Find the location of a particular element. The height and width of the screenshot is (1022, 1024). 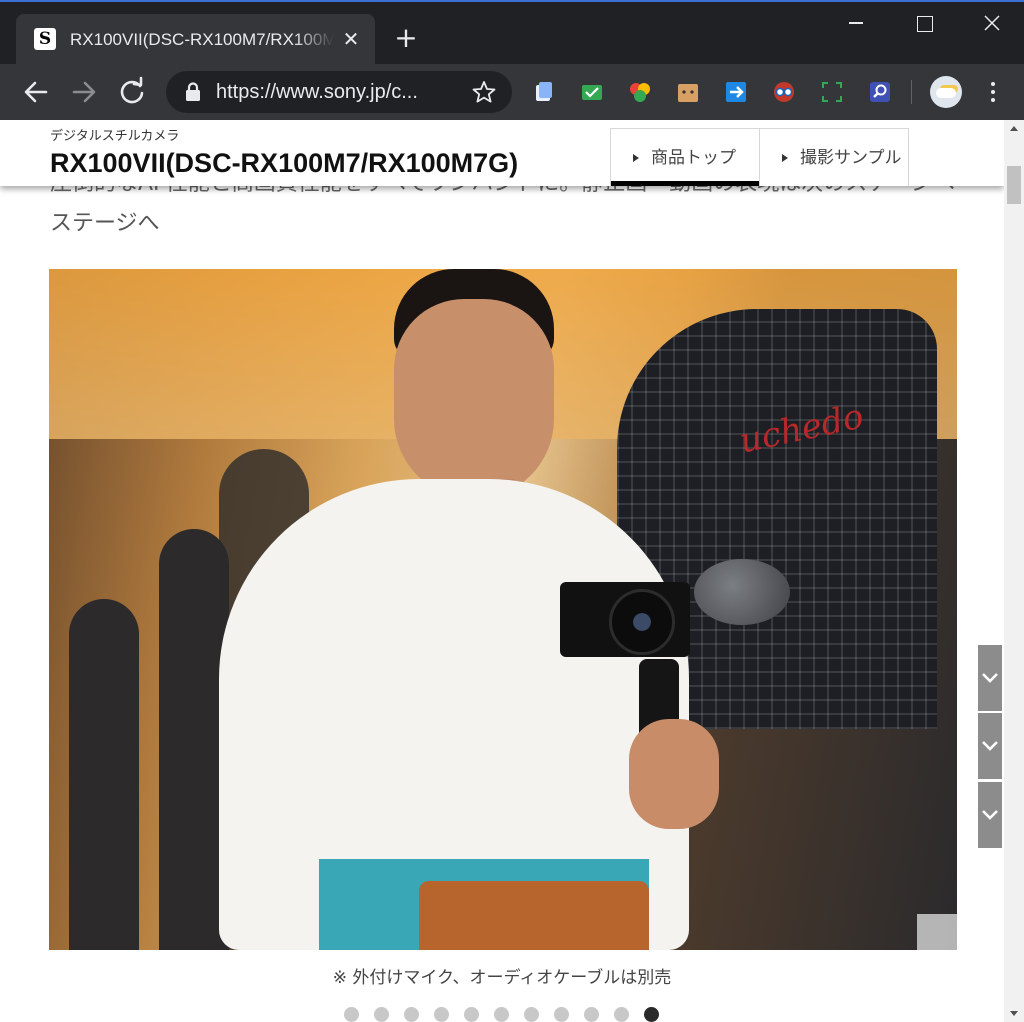

page-scrollbar is located at coordinates (1014, 571).